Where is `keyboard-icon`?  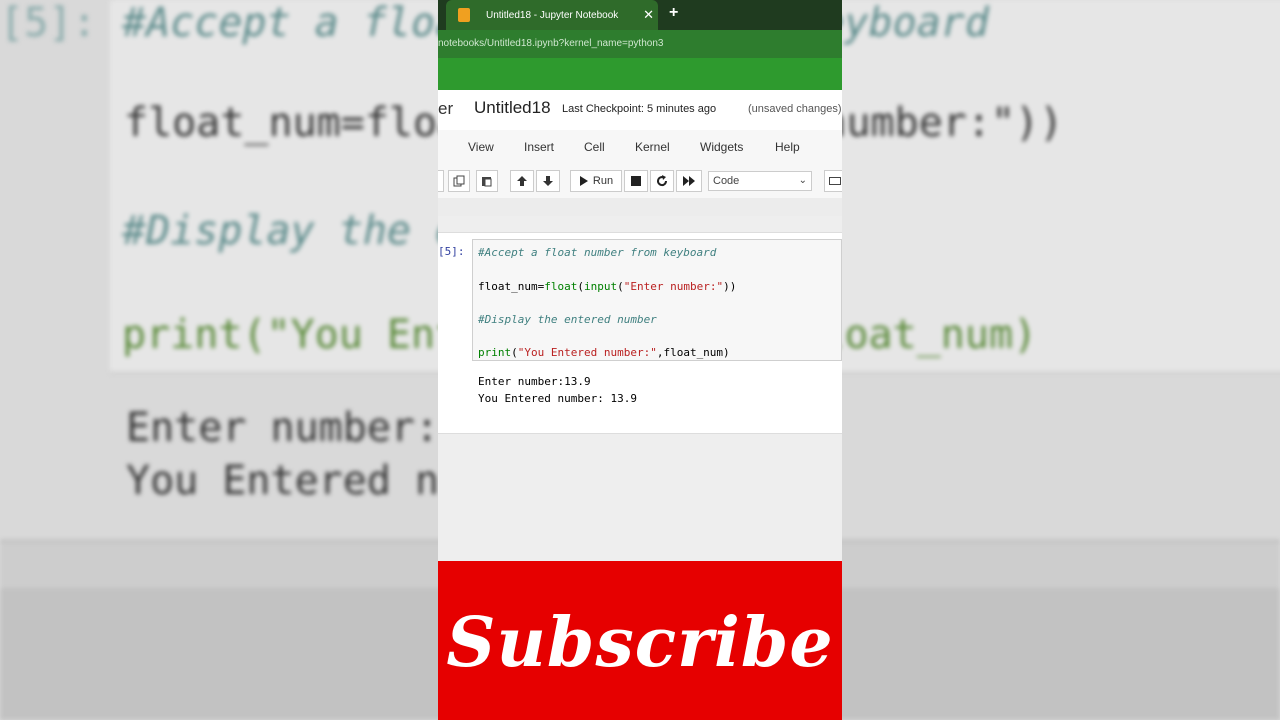 keyboard-icon is located at coordinates (835, 181).